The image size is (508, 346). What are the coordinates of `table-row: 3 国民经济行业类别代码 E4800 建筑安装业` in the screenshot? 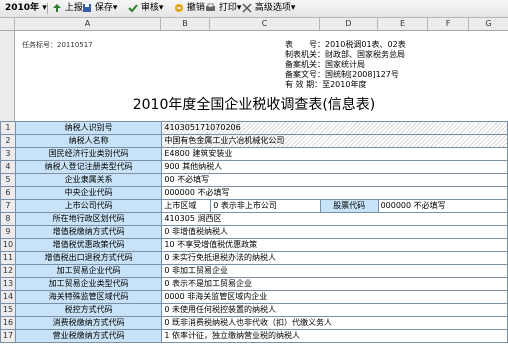 It's located at (254, 154).